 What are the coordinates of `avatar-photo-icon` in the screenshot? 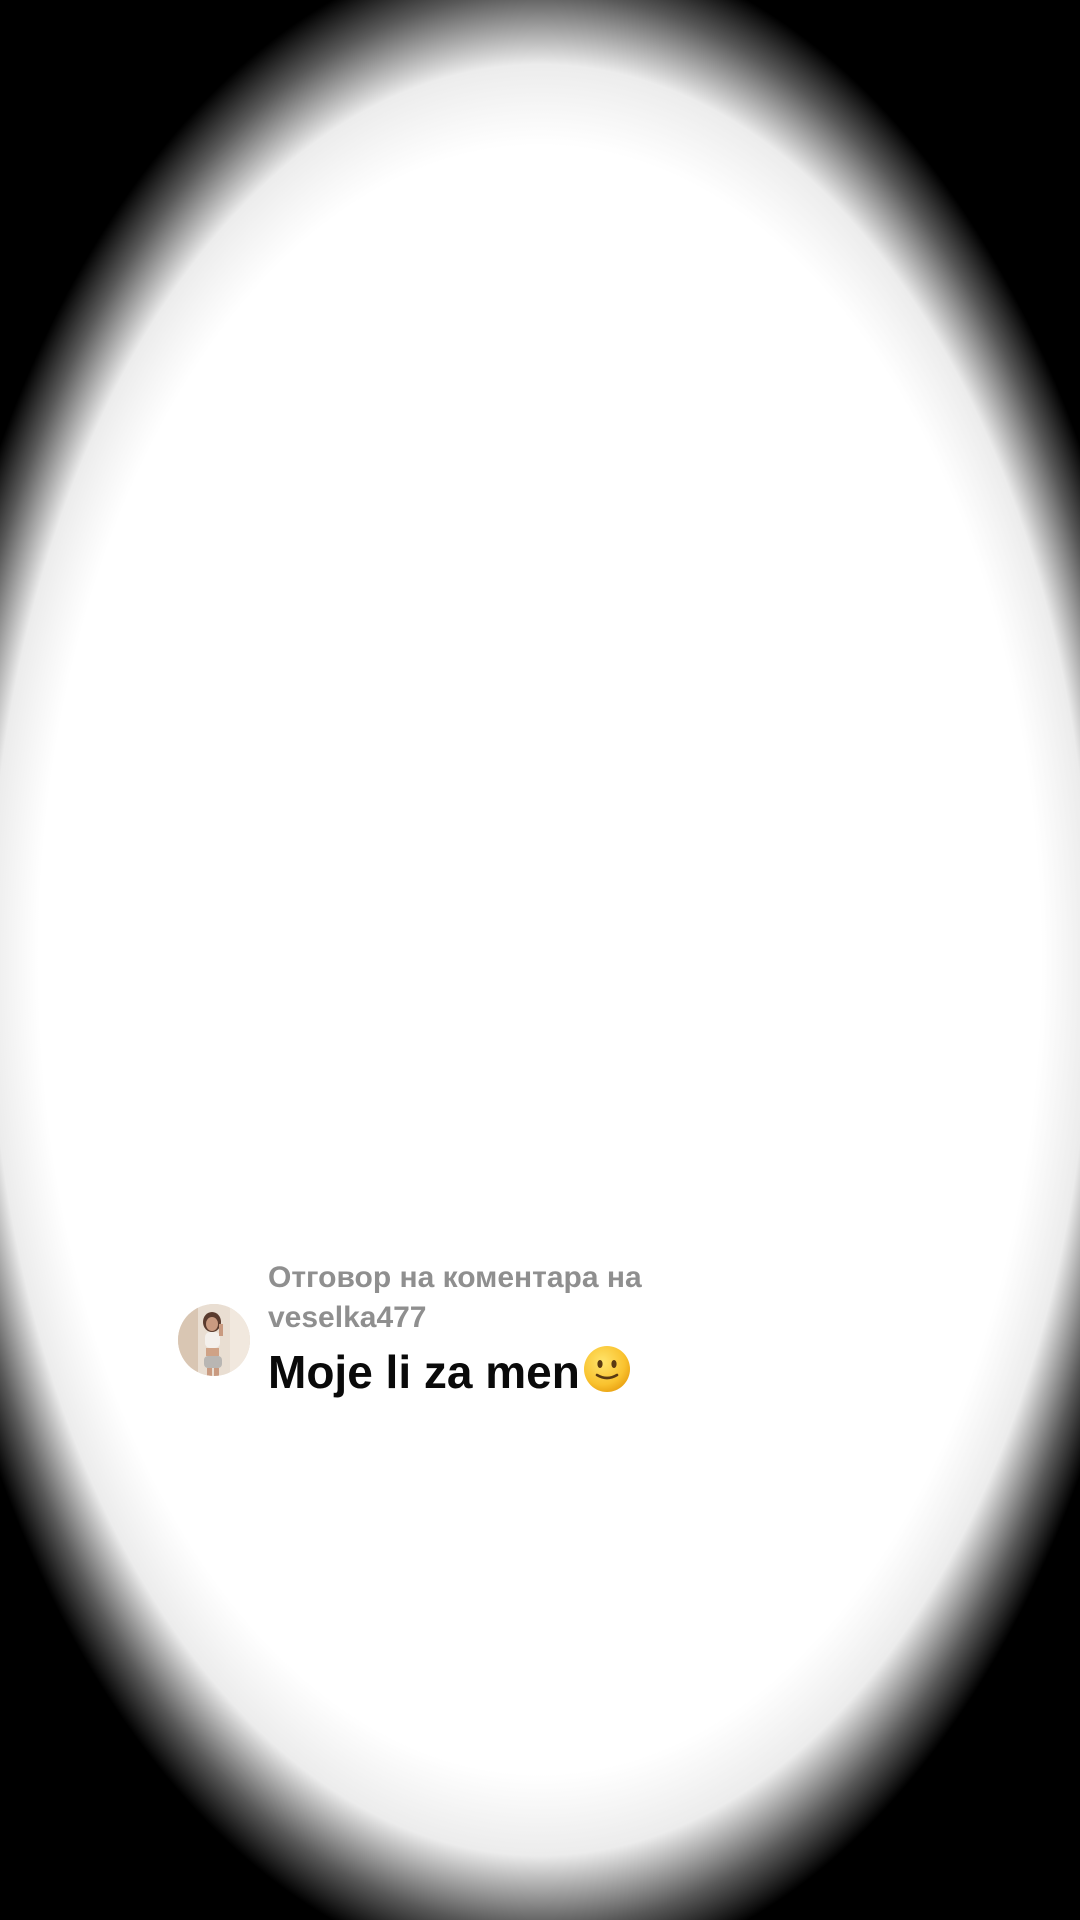 It's located at (214, 1340).